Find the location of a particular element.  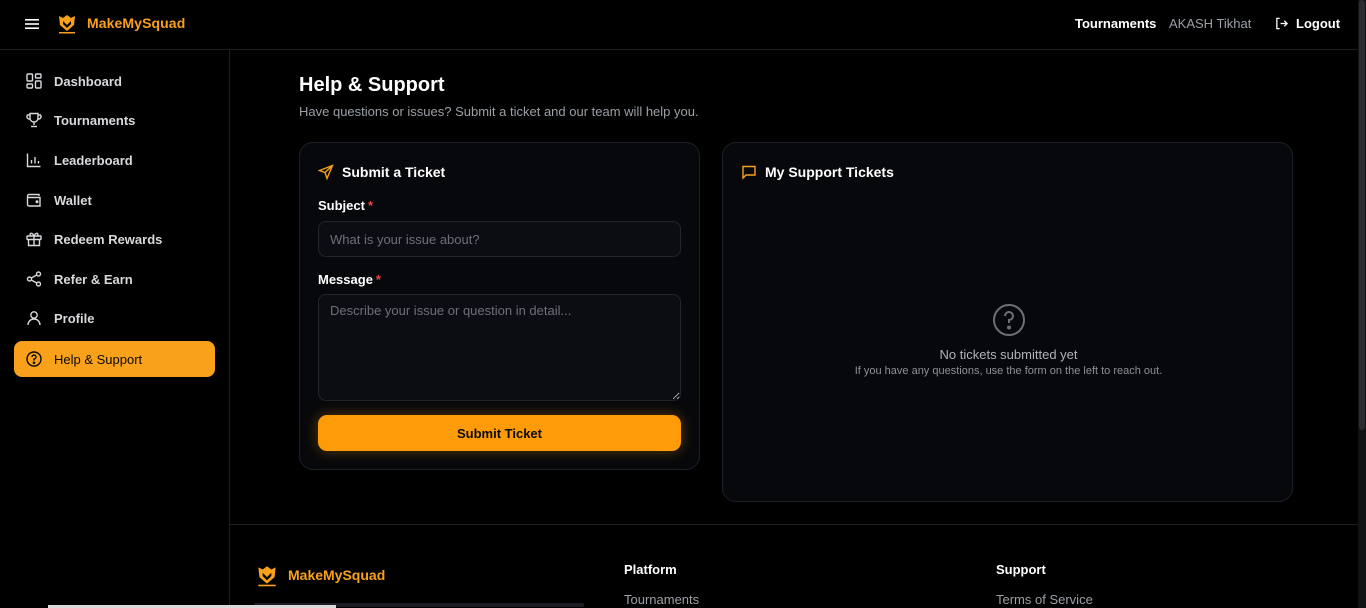

sidebar-item-label: Help & Support is located at coordinates (98, 359).